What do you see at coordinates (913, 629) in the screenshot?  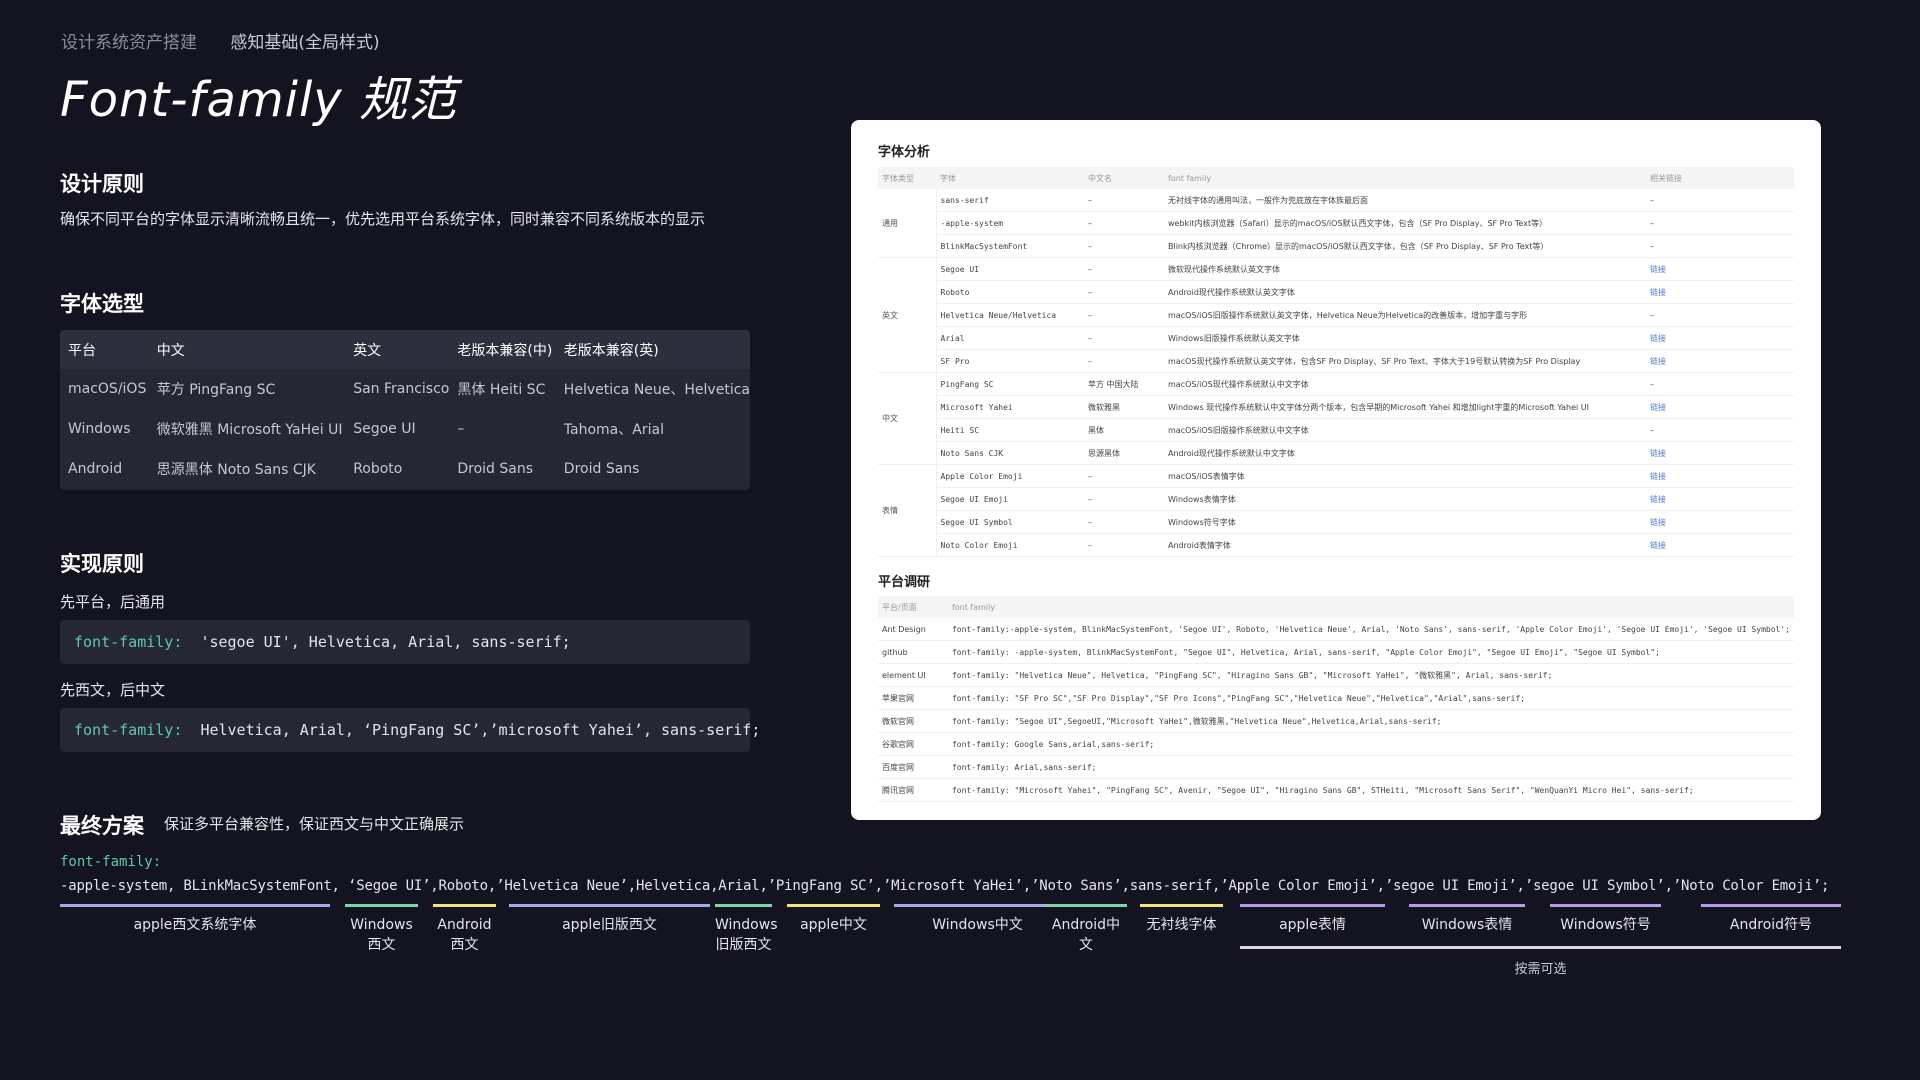 I see `table-cell: Ant Design` at bounding box center [913, 629].